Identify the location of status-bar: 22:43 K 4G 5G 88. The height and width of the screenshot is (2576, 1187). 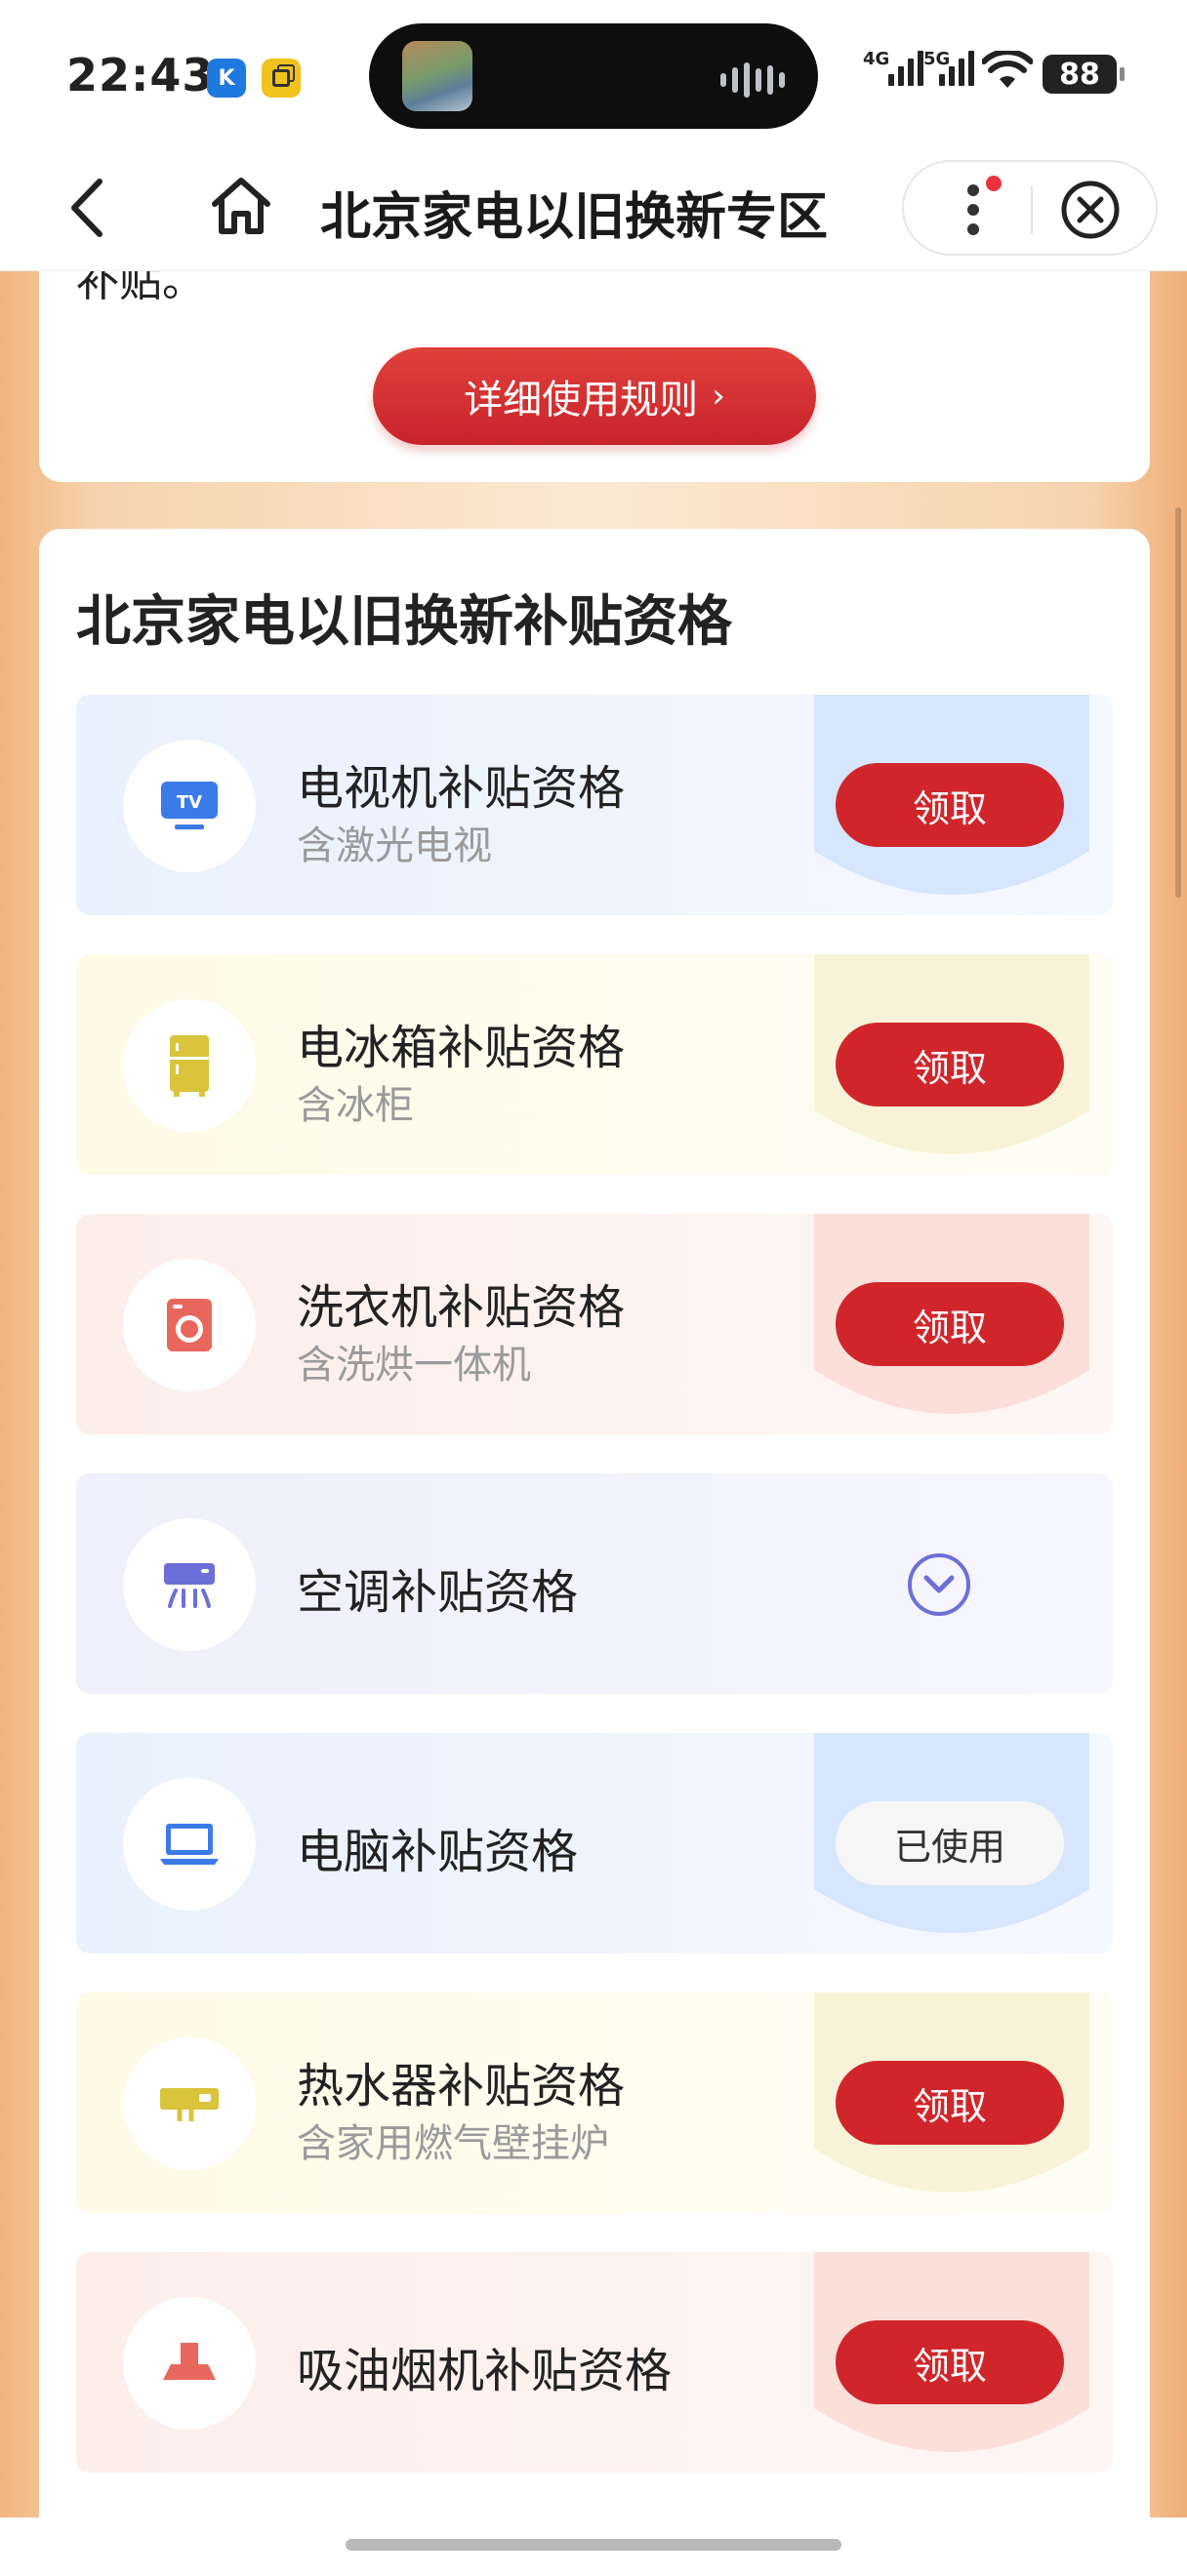
(593, 73).